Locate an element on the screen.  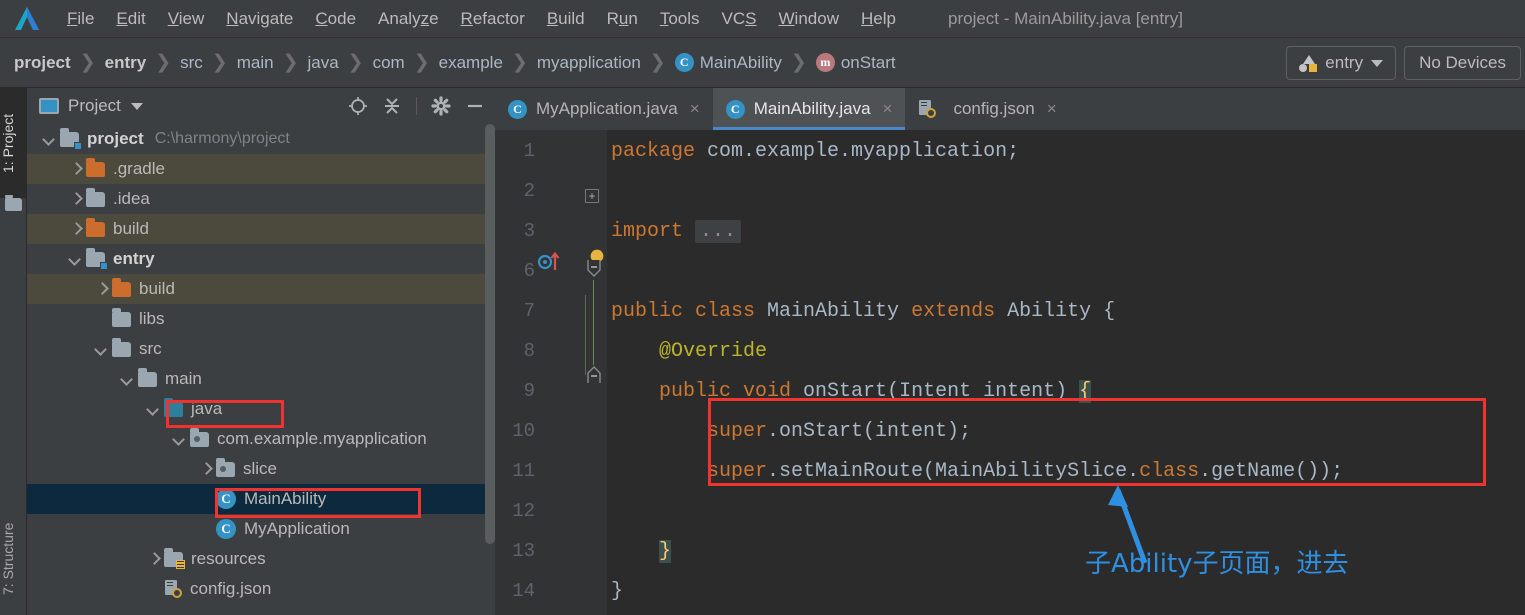
editor-tab-mainability-java: C MainAbility.java × is located at coordinates (809, 109).